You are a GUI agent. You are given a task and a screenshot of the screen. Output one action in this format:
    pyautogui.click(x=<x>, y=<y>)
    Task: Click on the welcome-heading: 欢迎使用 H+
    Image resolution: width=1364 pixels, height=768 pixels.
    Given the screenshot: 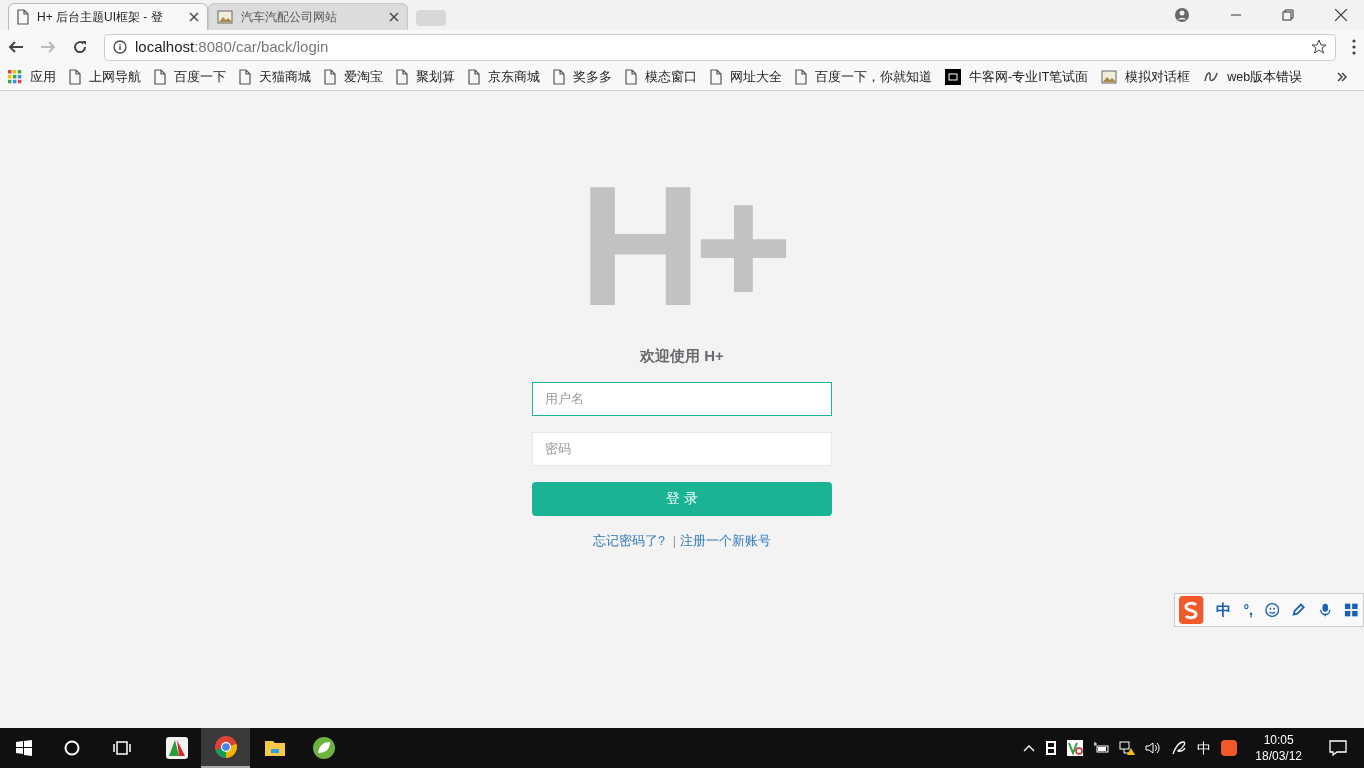 What is the action you would take?
    pyautogui.click(x=682, y=356)
    